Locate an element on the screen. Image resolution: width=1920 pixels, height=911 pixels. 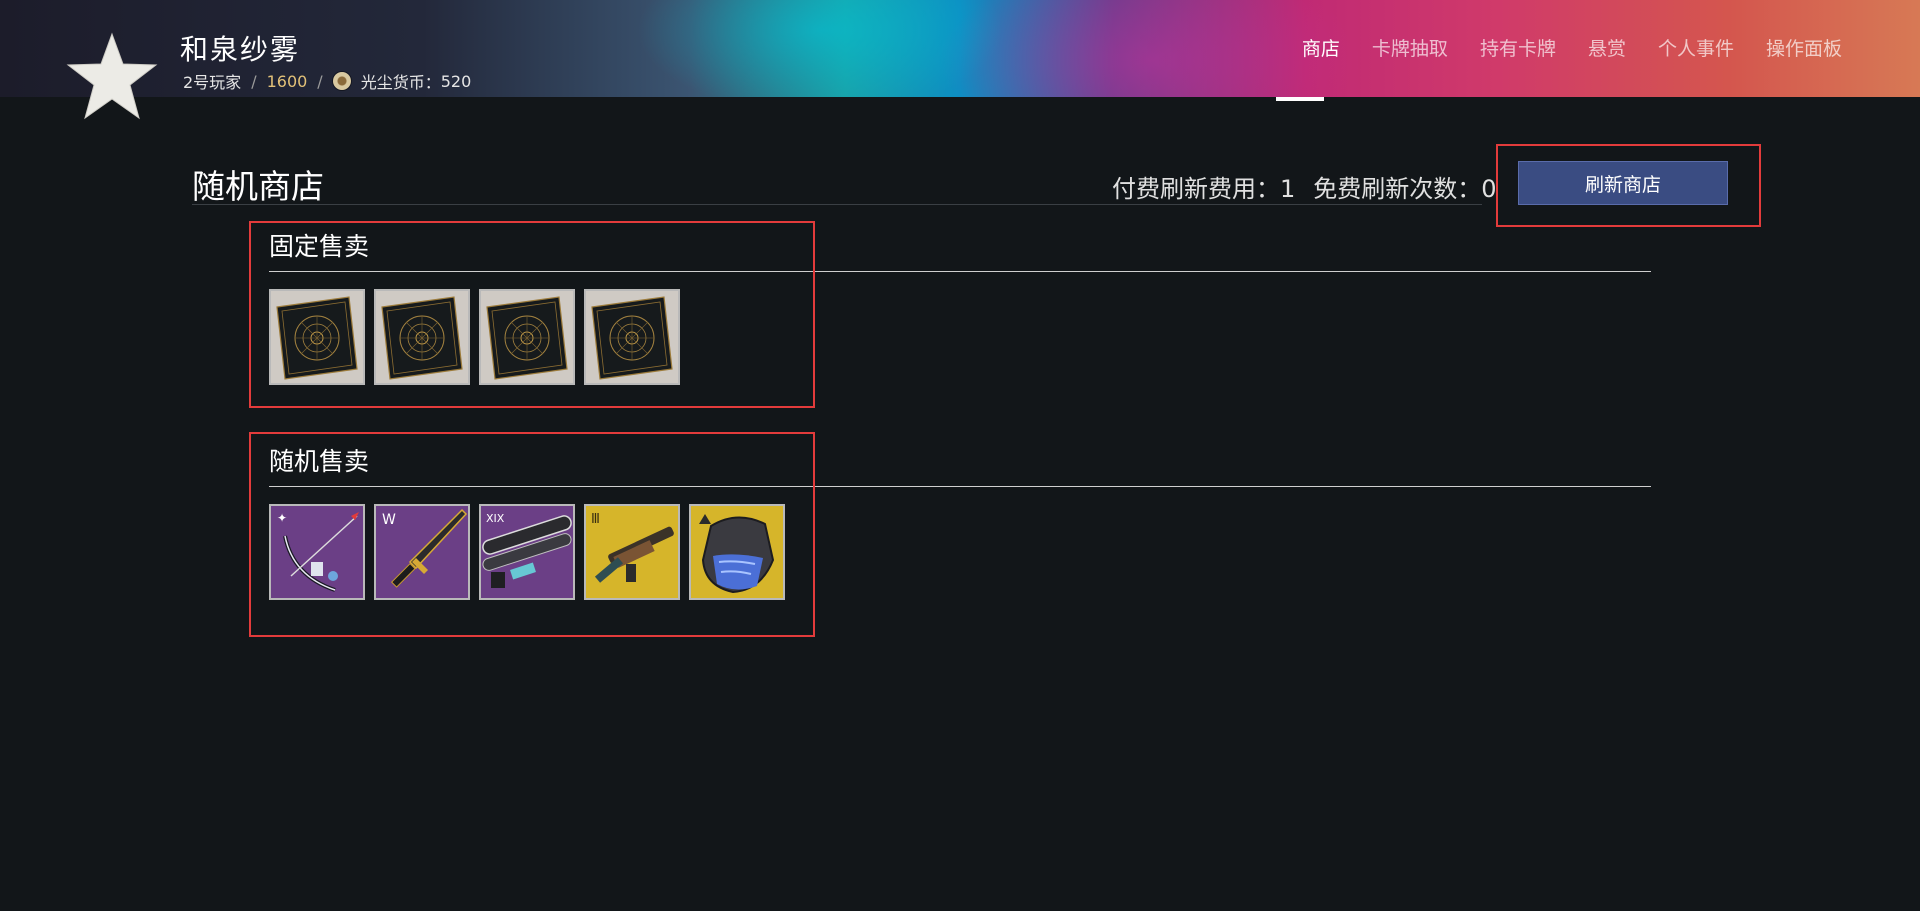
refresh-info: 付费刷新费用：1 免费刷新次数：0 is located at coordinates (1304, 186).